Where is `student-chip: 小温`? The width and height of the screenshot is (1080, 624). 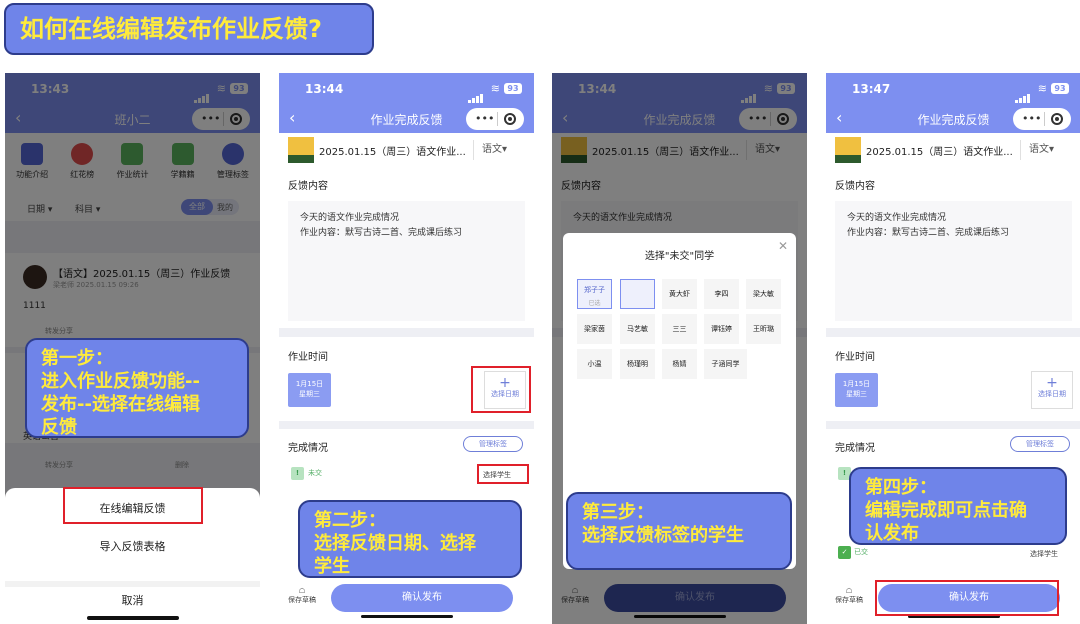
student-chip: 小温 is located at coordinates (594, 364).